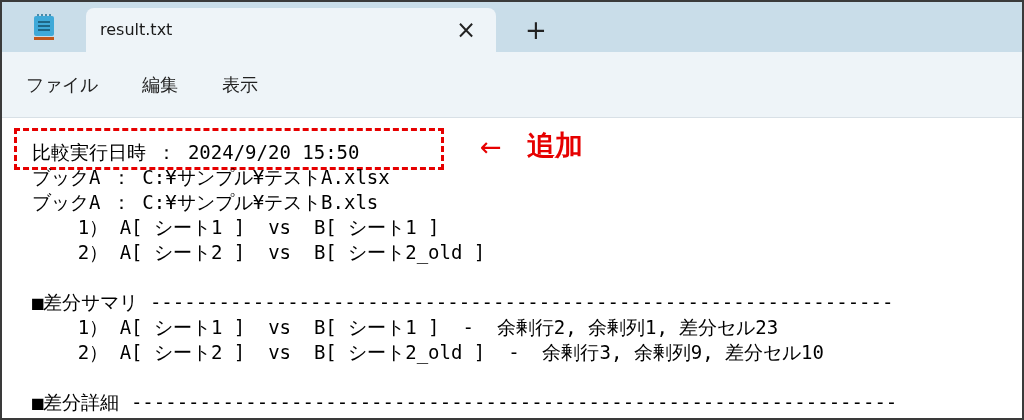  What do you see at coordinates (465, 402) in the screenshot?
I see `text-line: ■差分詳細 -------------------------------------------------------------------` at bounding box center [465, 402].